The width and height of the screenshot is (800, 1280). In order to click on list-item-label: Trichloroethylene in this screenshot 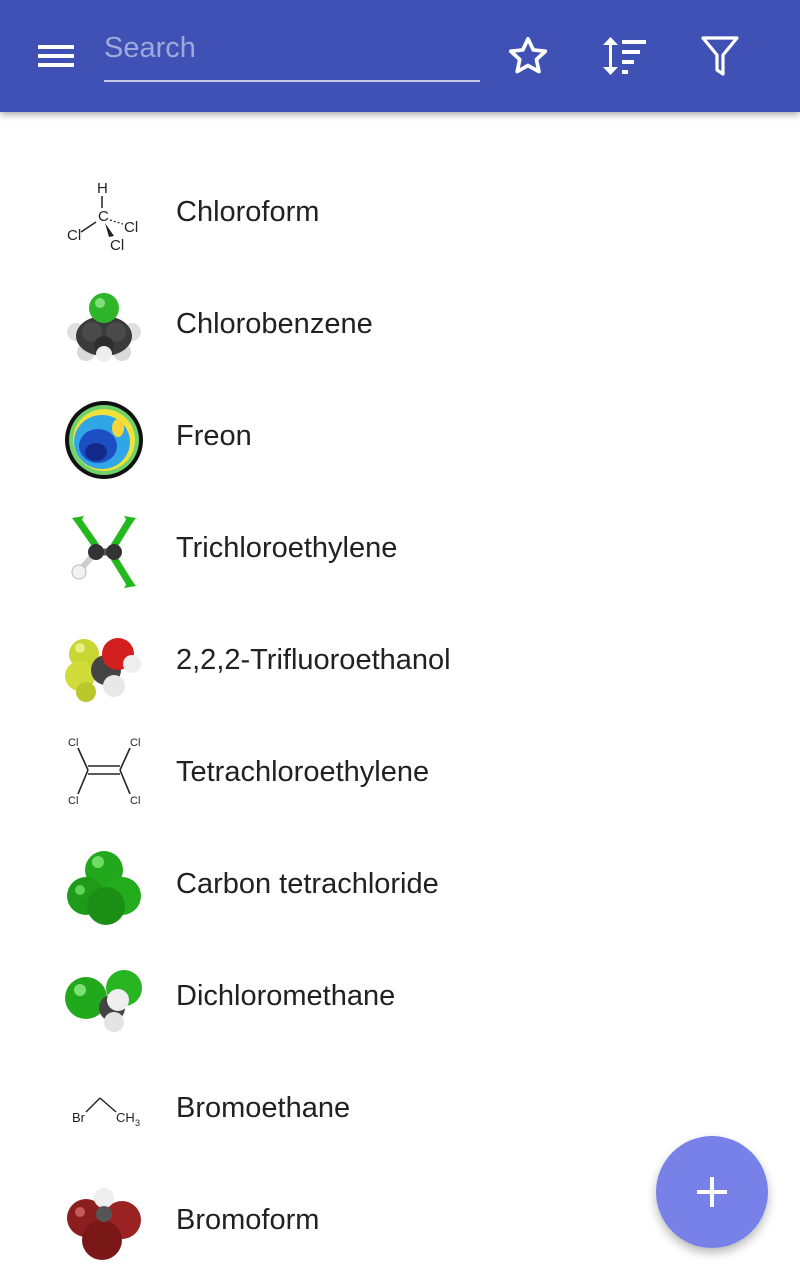, I will do `click(287, 548)`.